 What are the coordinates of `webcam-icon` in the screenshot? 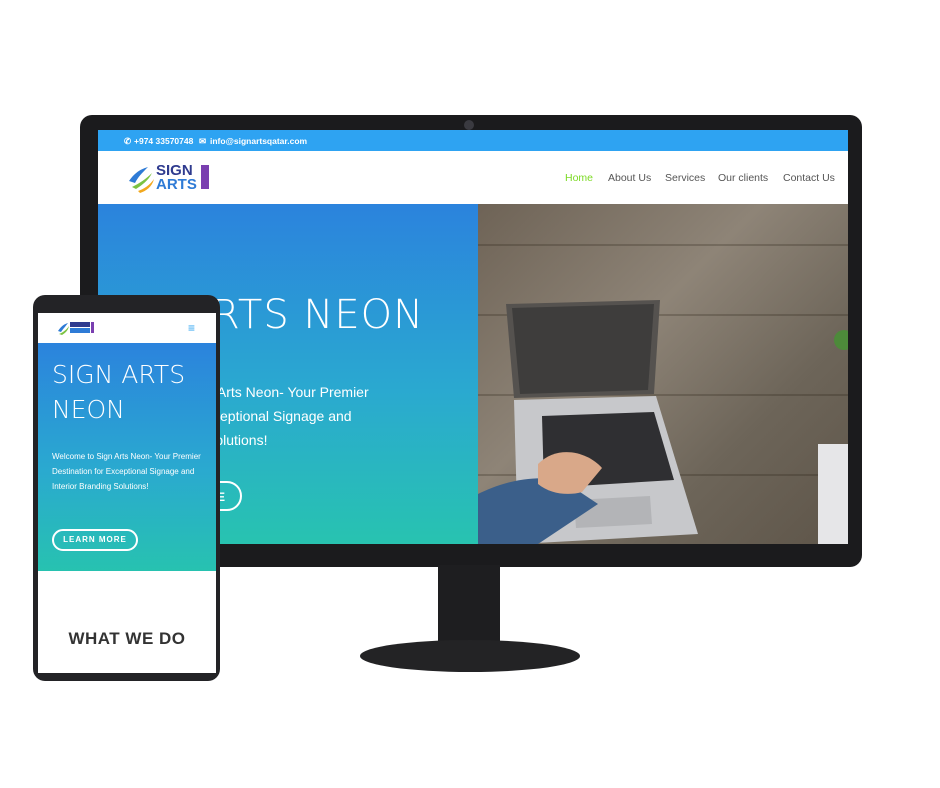 It's located at (469, 125).